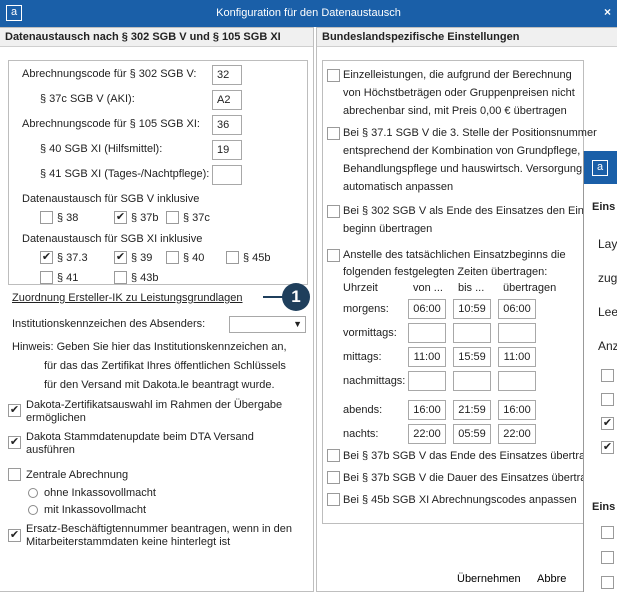 This screenshot has width=617, height=592. I want to click on sgbxi-373-checkbox: ✔, so click(46, 257).